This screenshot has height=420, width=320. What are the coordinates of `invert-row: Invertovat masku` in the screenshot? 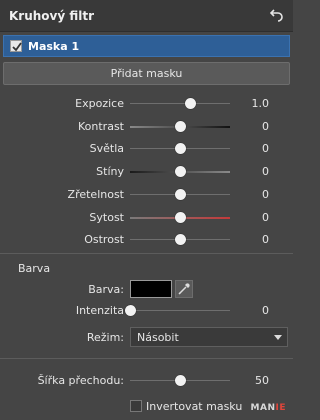 It's located at (146, 407).